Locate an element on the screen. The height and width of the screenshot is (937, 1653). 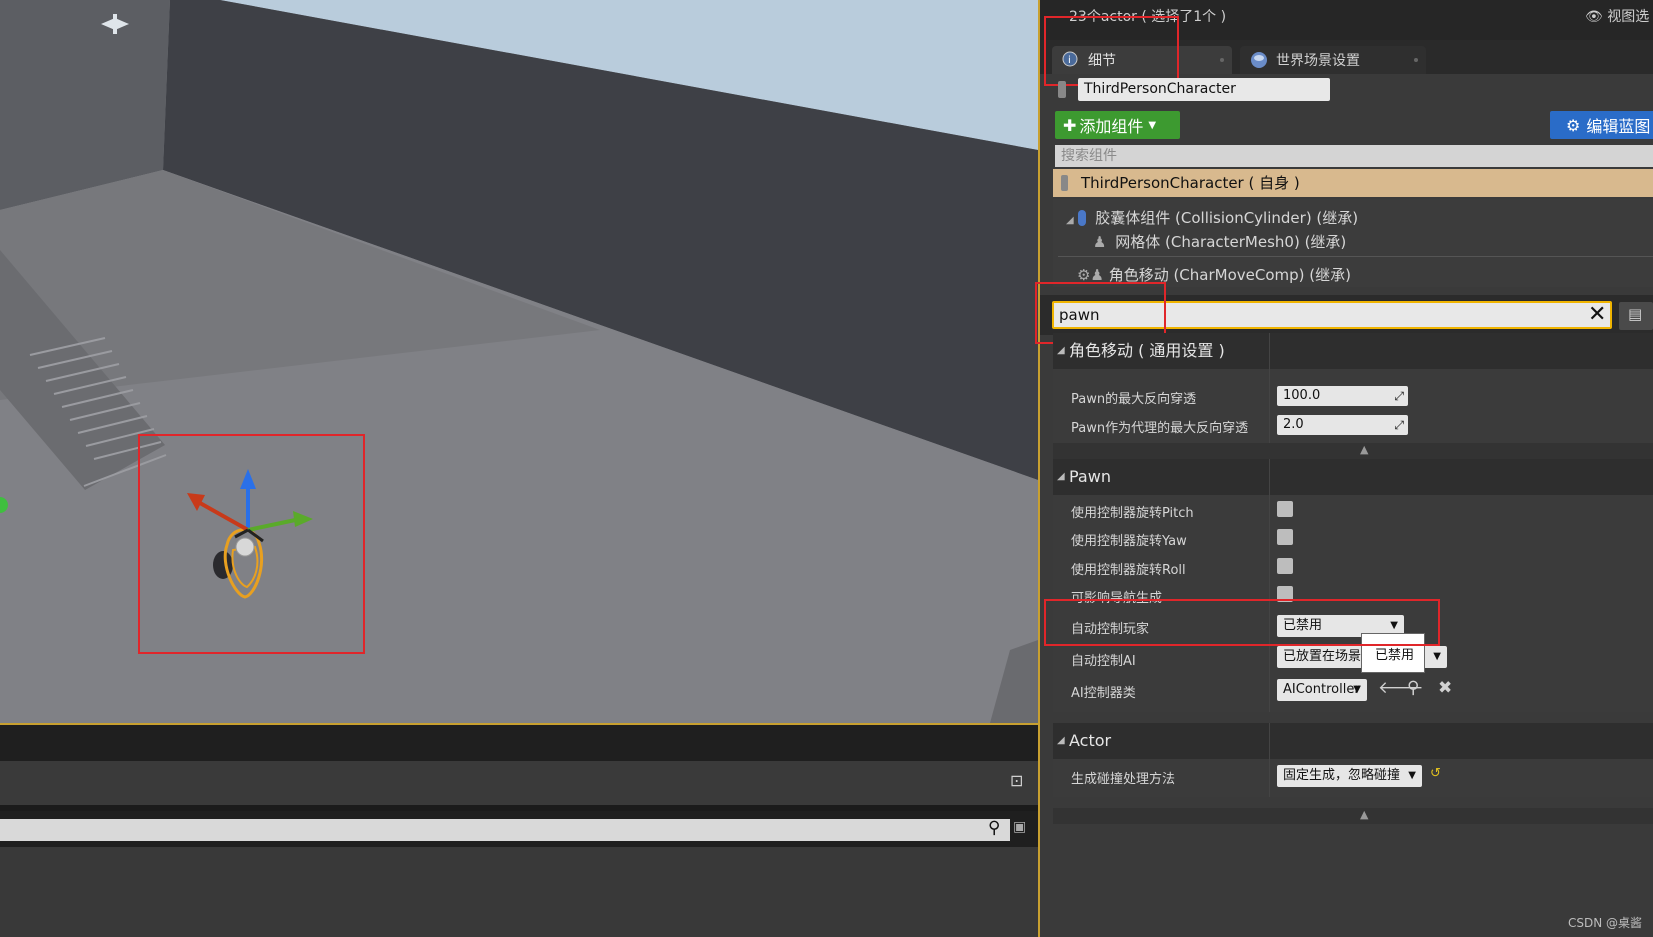
tree-separator is located at coordinates (1355, 256).